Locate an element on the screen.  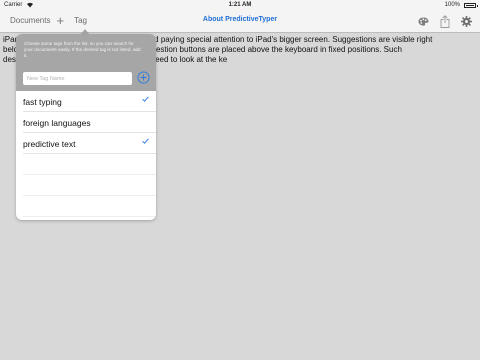
tag-label: predictive text is located at coordinates (49, 144).